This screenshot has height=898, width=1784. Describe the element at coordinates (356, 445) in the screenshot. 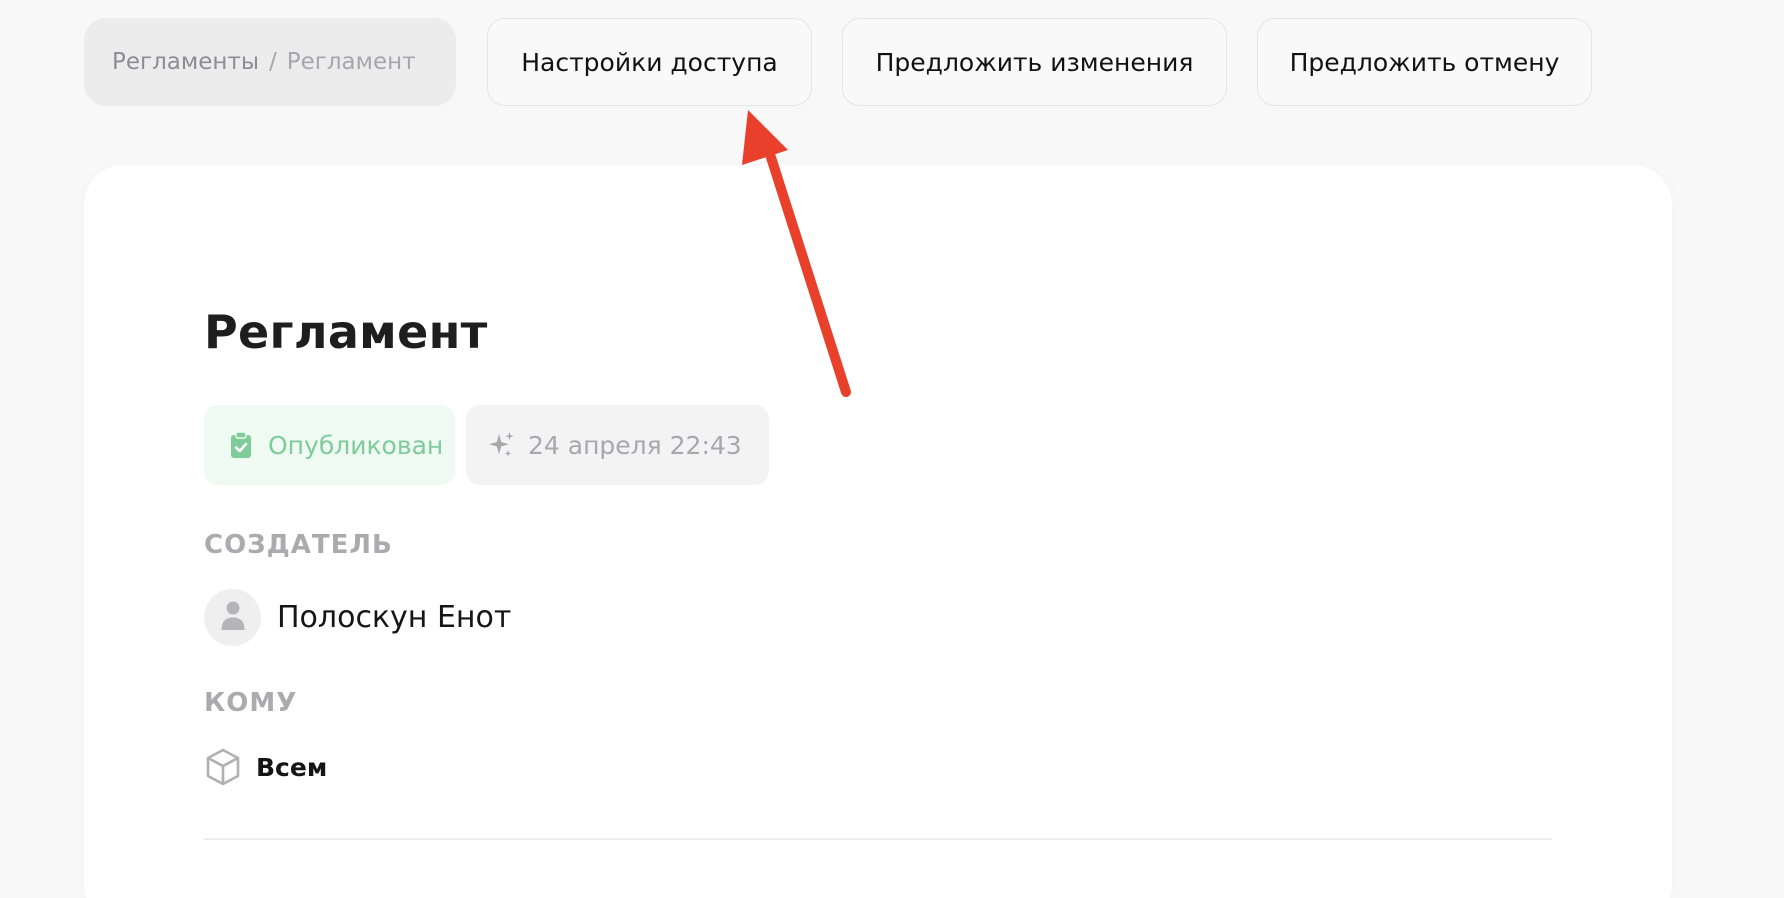

I see `status-label: Опубликован` at that location.